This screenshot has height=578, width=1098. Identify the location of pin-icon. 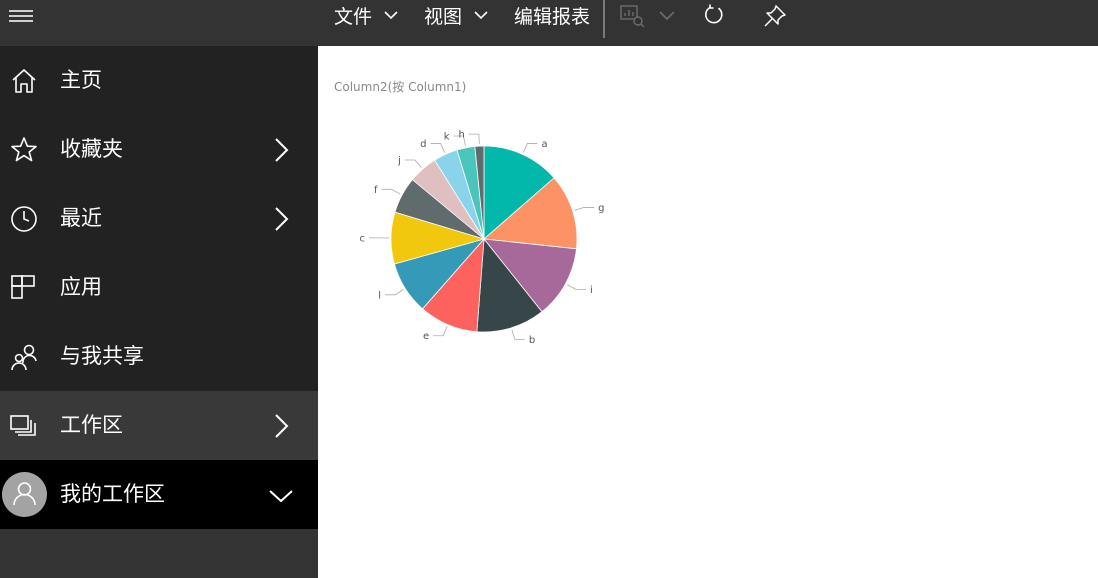
(775, 16).